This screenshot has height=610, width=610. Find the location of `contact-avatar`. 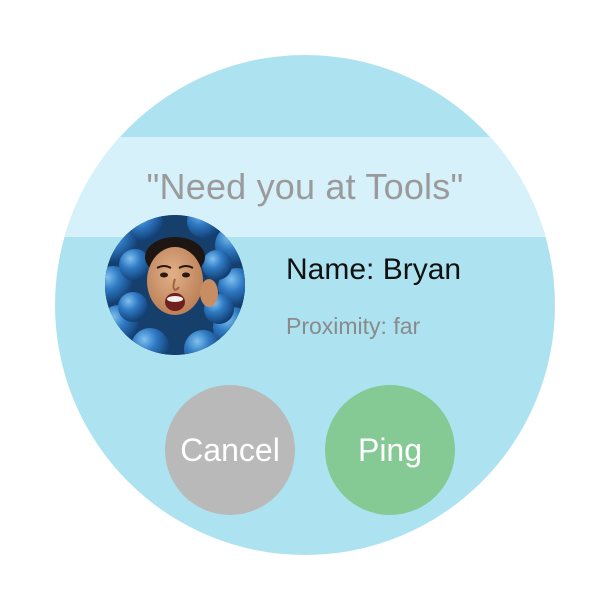

contact-avatar is located at coordinates (175, 285).